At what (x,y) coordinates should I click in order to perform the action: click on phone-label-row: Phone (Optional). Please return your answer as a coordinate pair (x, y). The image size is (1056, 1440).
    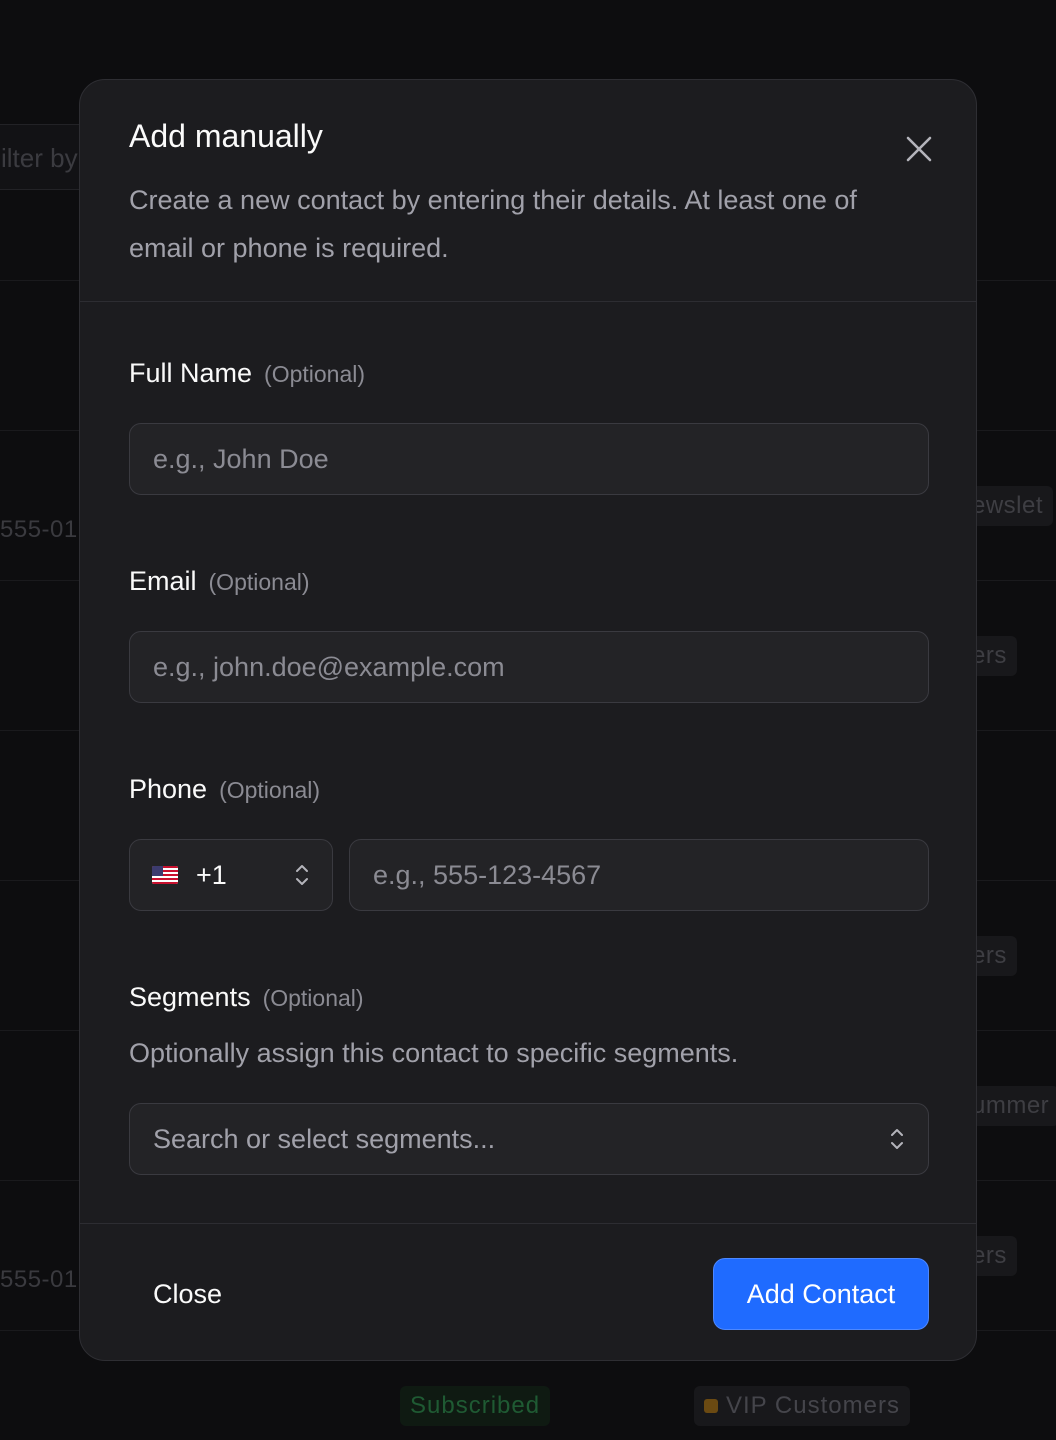
    Looking at the image, I should click on (224, 789).